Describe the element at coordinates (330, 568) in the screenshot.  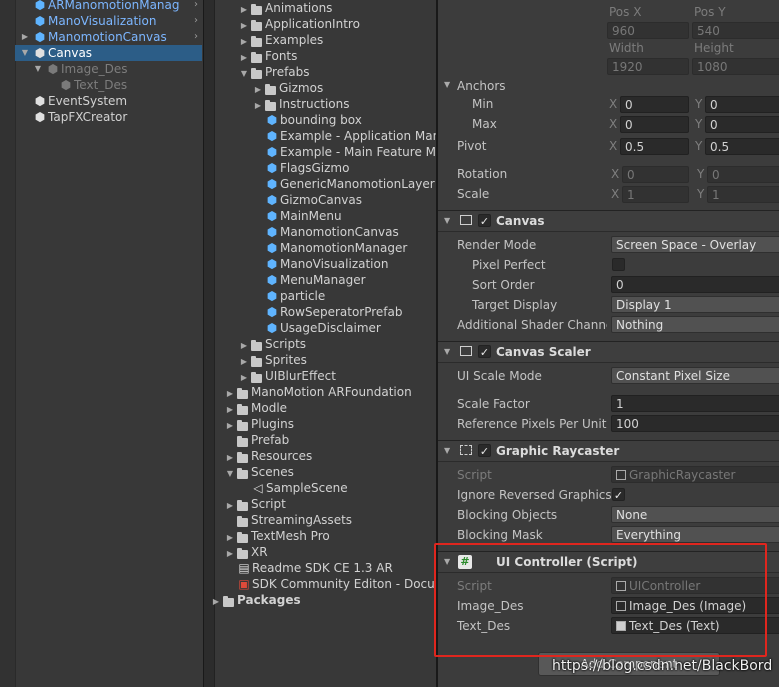
I see `project-item: ▤ Readme SDK CE 1.3 AR` at that location.